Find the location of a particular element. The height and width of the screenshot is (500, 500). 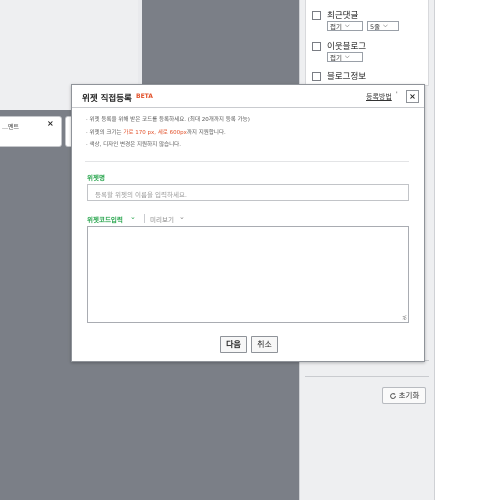

recent-comments-lines-select: 5줄 ⌵ is located at coordinates (383, 26).